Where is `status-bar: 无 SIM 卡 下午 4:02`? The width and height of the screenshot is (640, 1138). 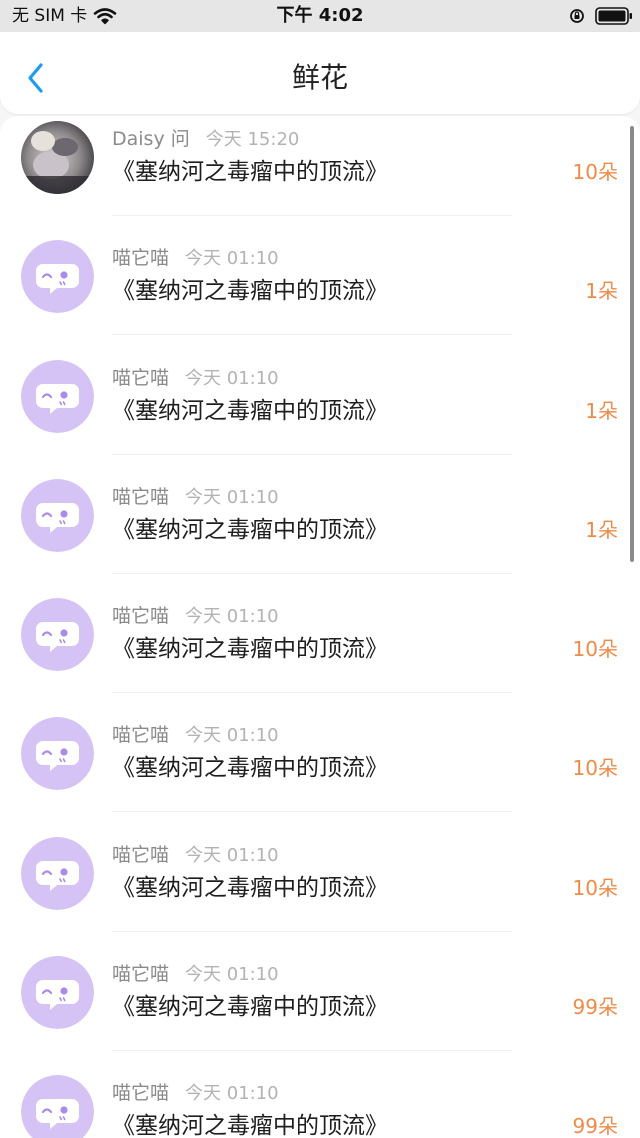
status-bar: 无 SIM 卡 下午 4:02 is located at coordinates (320, 16).